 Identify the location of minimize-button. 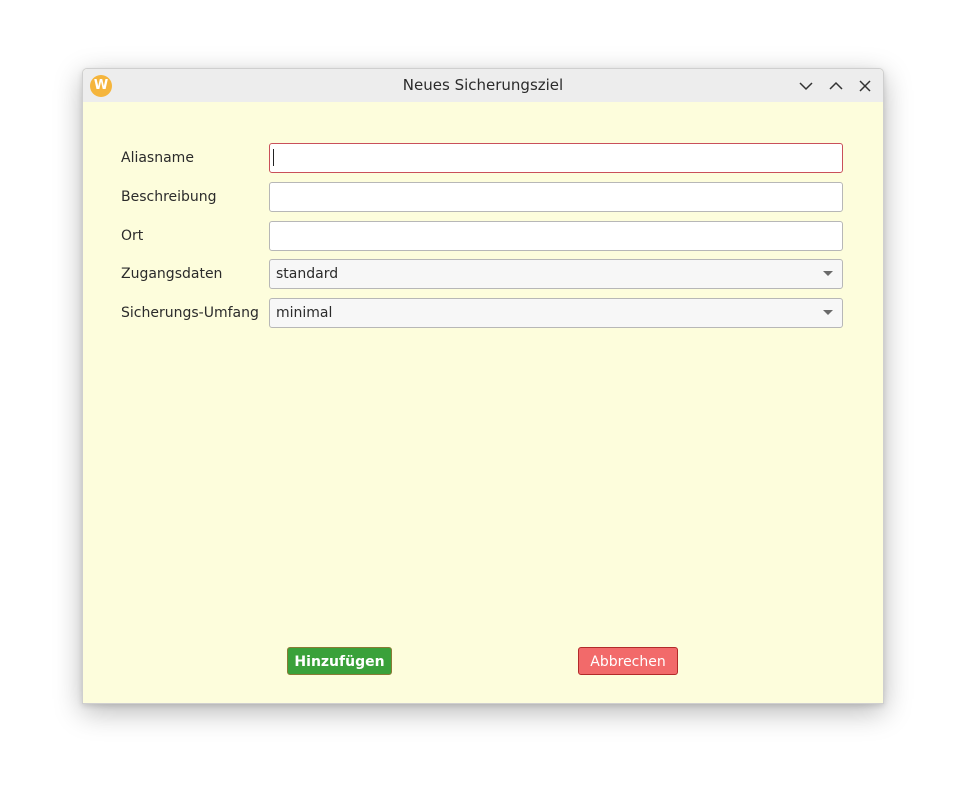
(806, 86).